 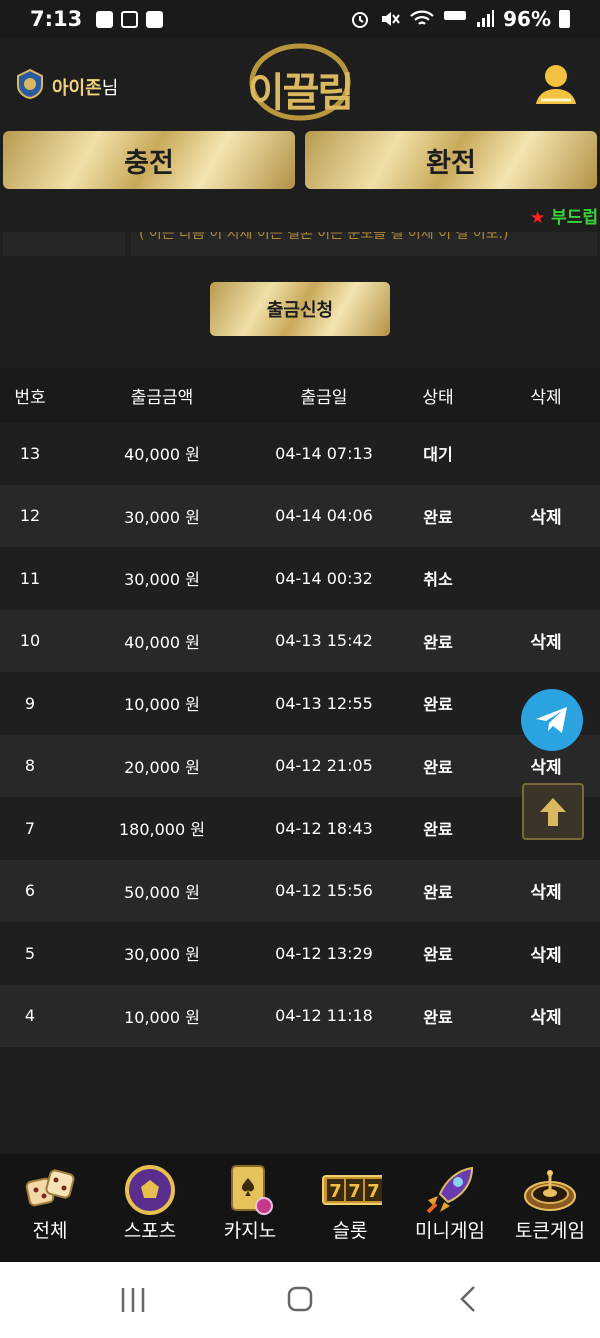 What do you see at coordinates (575, 218) in the screenshot?
I see `ticker-text: 부드럽` at bounding box center [575, 218].